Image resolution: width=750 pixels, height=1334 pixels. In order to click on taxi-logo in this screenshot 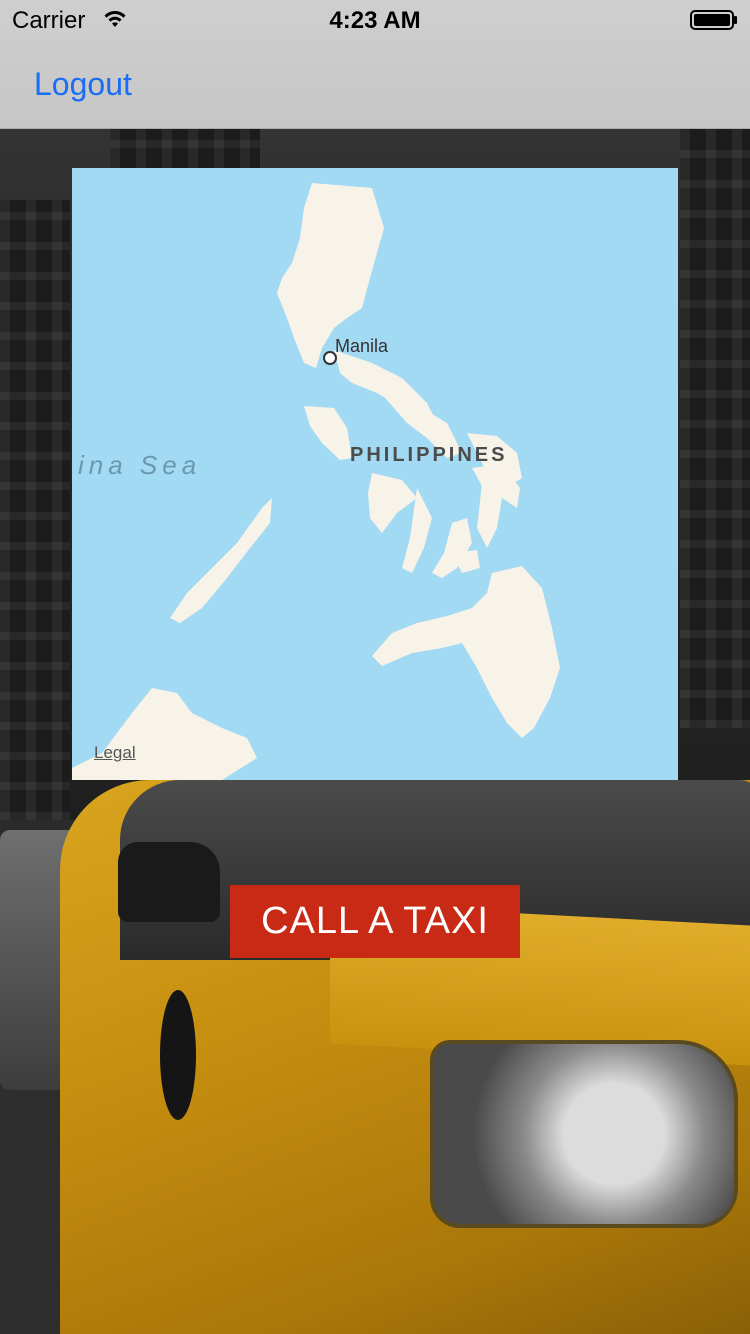, I will do `click(178, 1055)`.